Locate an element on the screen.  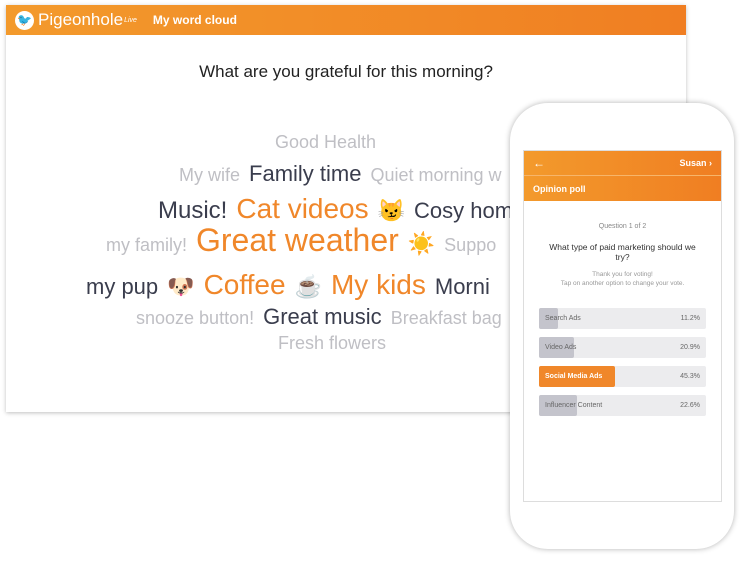
cloud-word: Cosy hom is located at coordinates (464, 210).